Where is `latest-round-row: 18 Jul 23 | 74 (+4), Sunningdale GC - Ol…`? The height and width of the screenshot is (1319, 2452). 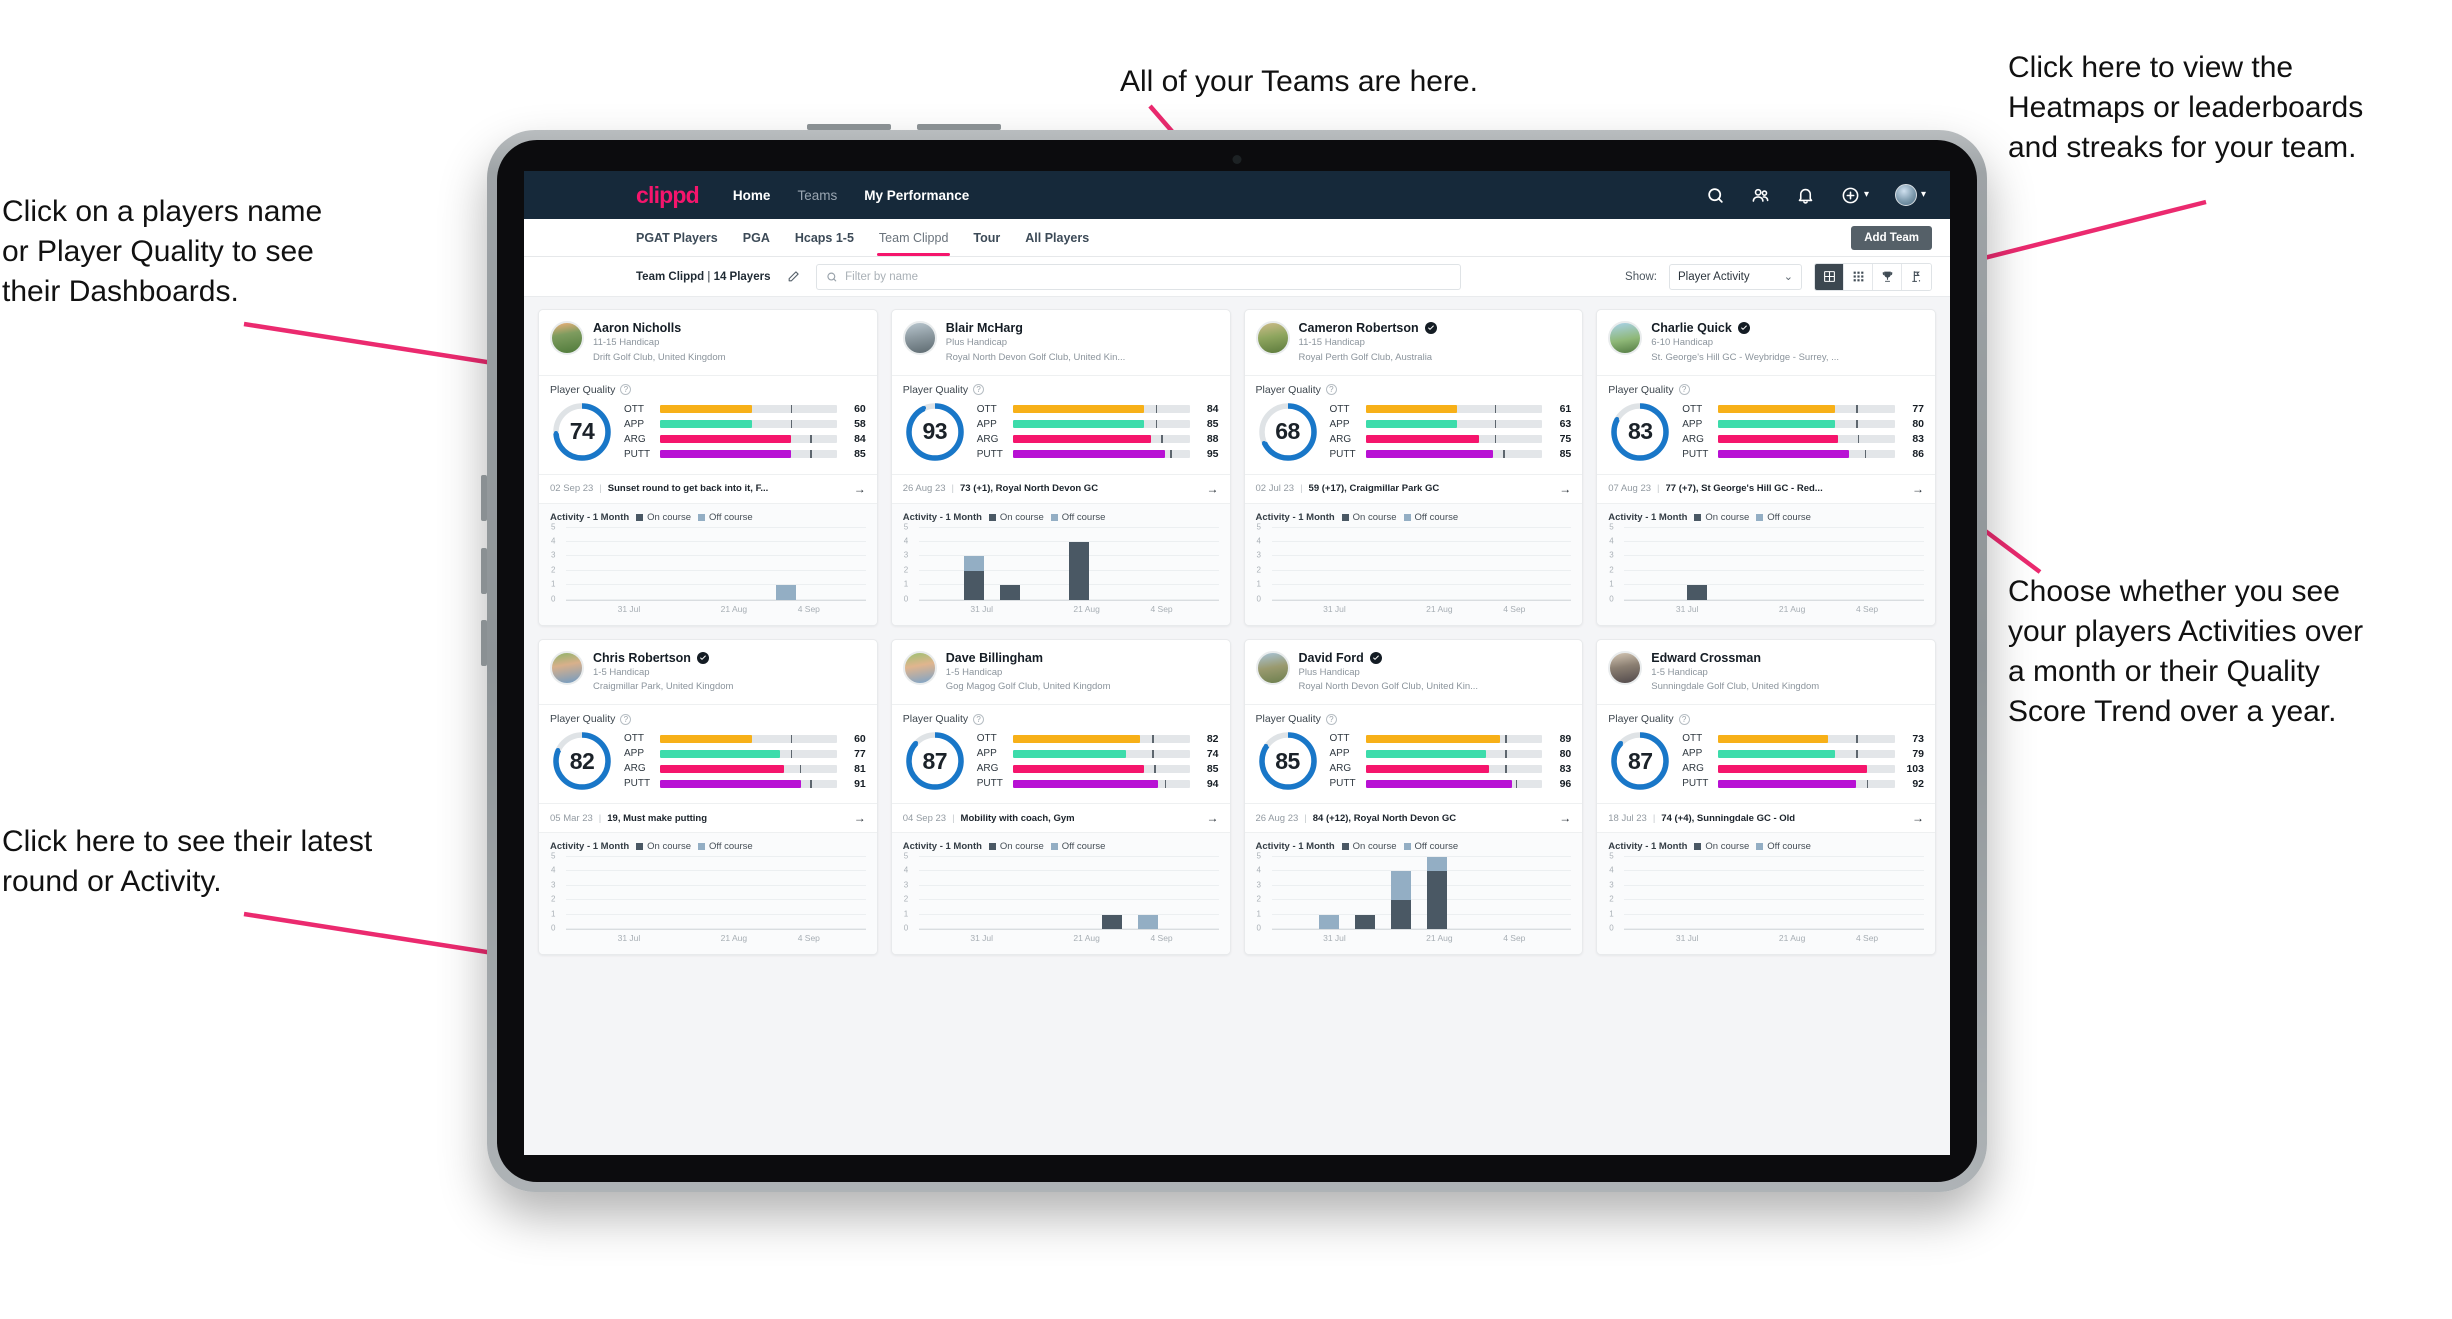
latest-round-row: 18 Jul 23 | 74 (+4), Sunningdale GC - Ol… is located at coordinates (1766, 817).